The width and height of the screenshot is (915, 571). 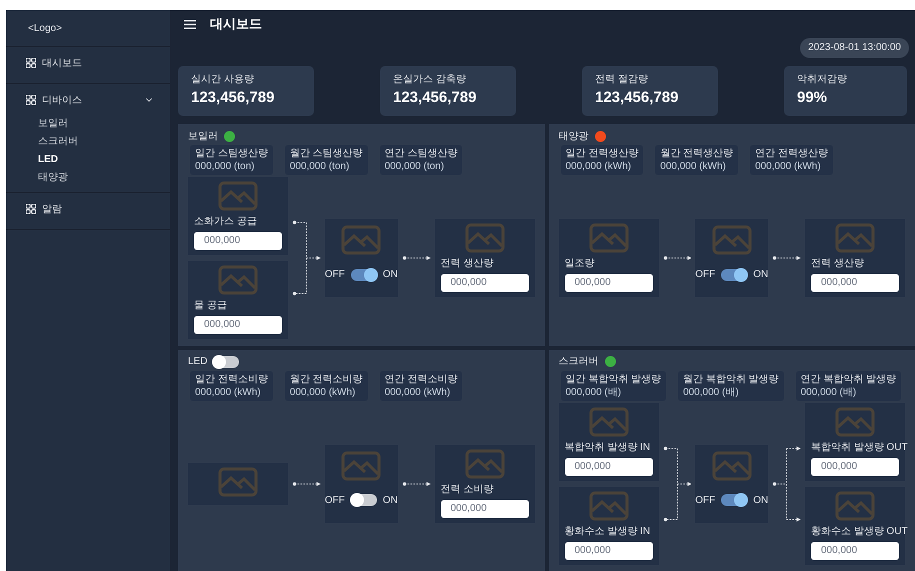 I want to click on sidebar-item: 알람, so click(x=88, y=209).